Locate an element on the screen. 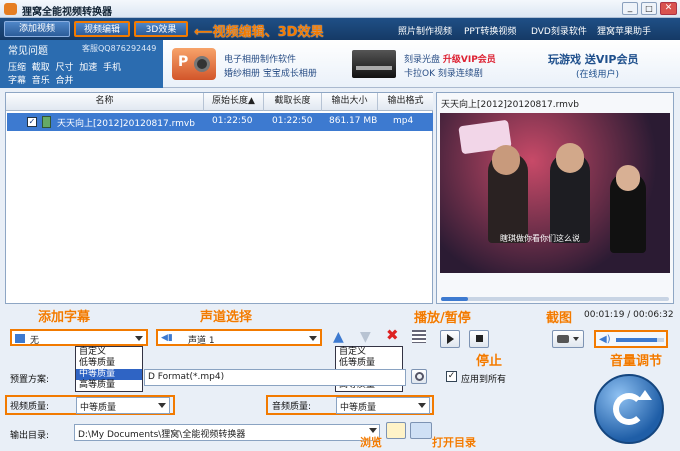 Image resolution: width=680 pixels, height=451 pixels. move-up-icon: ▲ is located at coordinates (338, 337).